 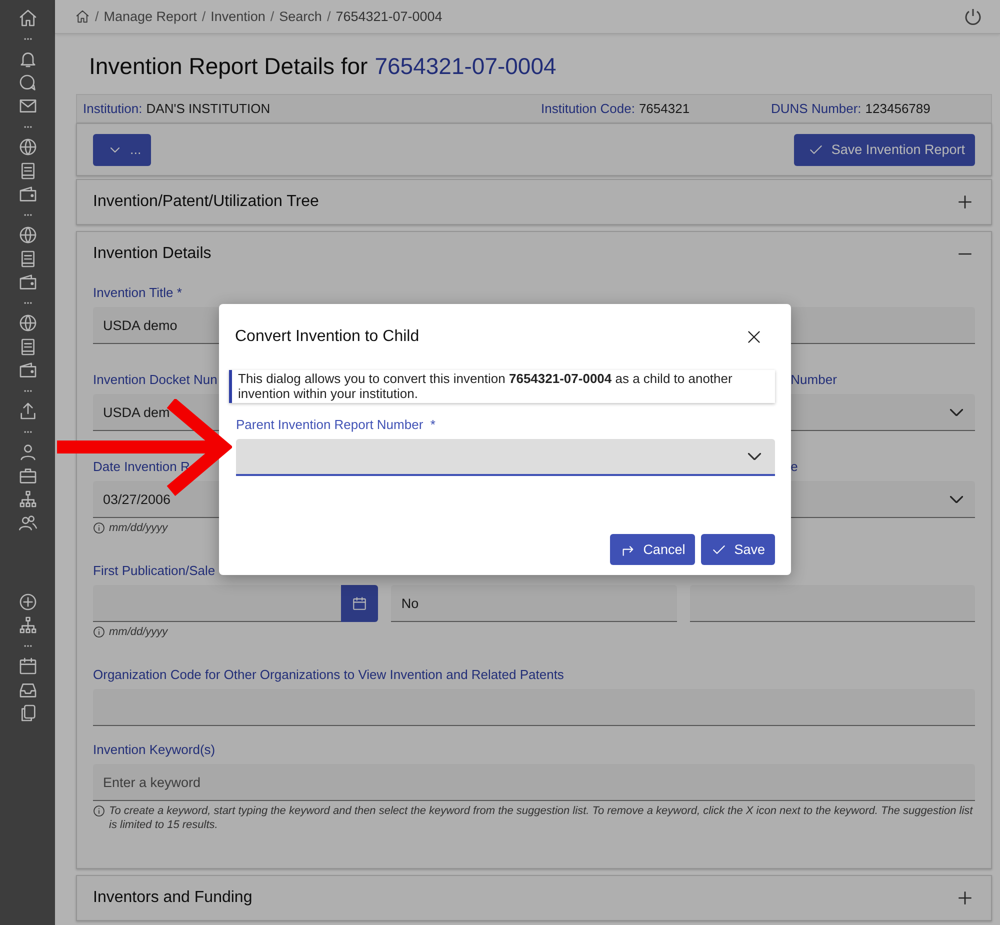 I want to click on select-field, so click(x=505, y=457).